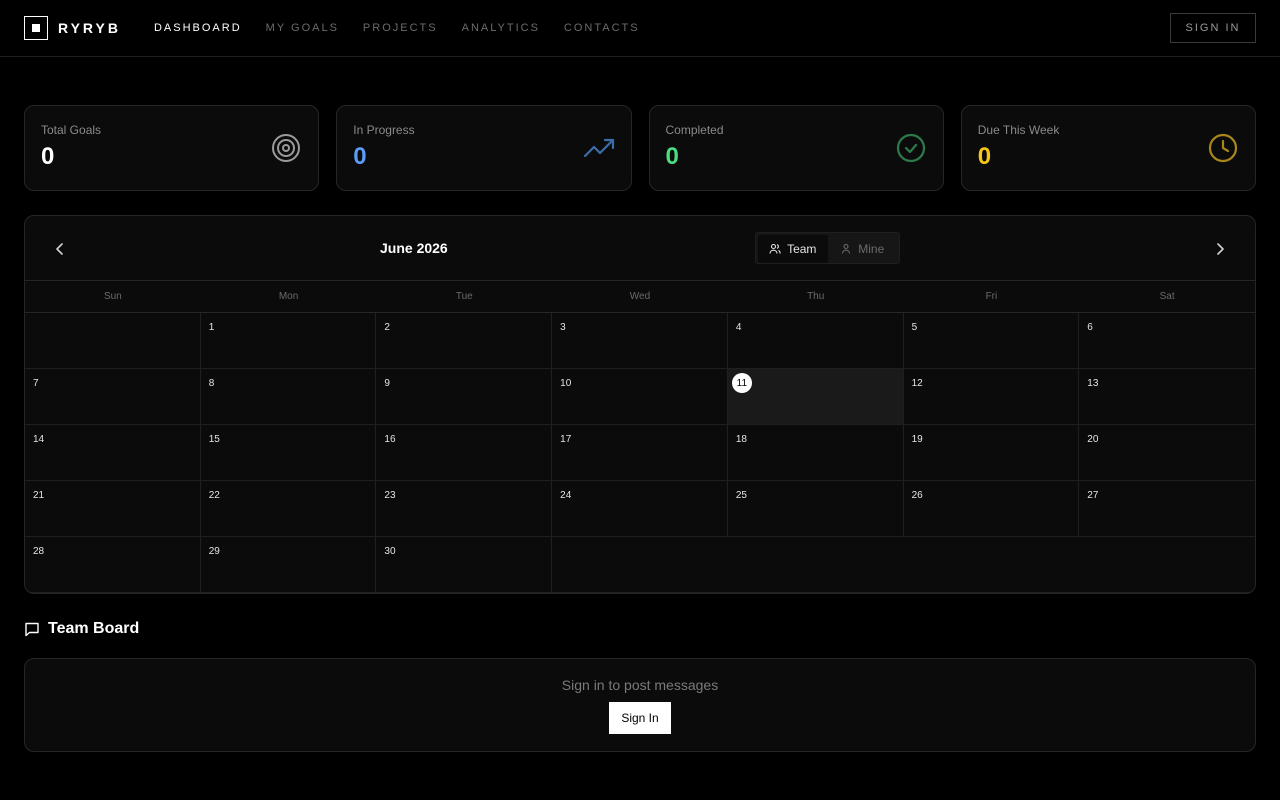 The height and width of the screenshot is (800, 1280). What do you see at coordinates (286, 148) in the screenshot?
I see `target-icon` at bounding box center [286, 148].